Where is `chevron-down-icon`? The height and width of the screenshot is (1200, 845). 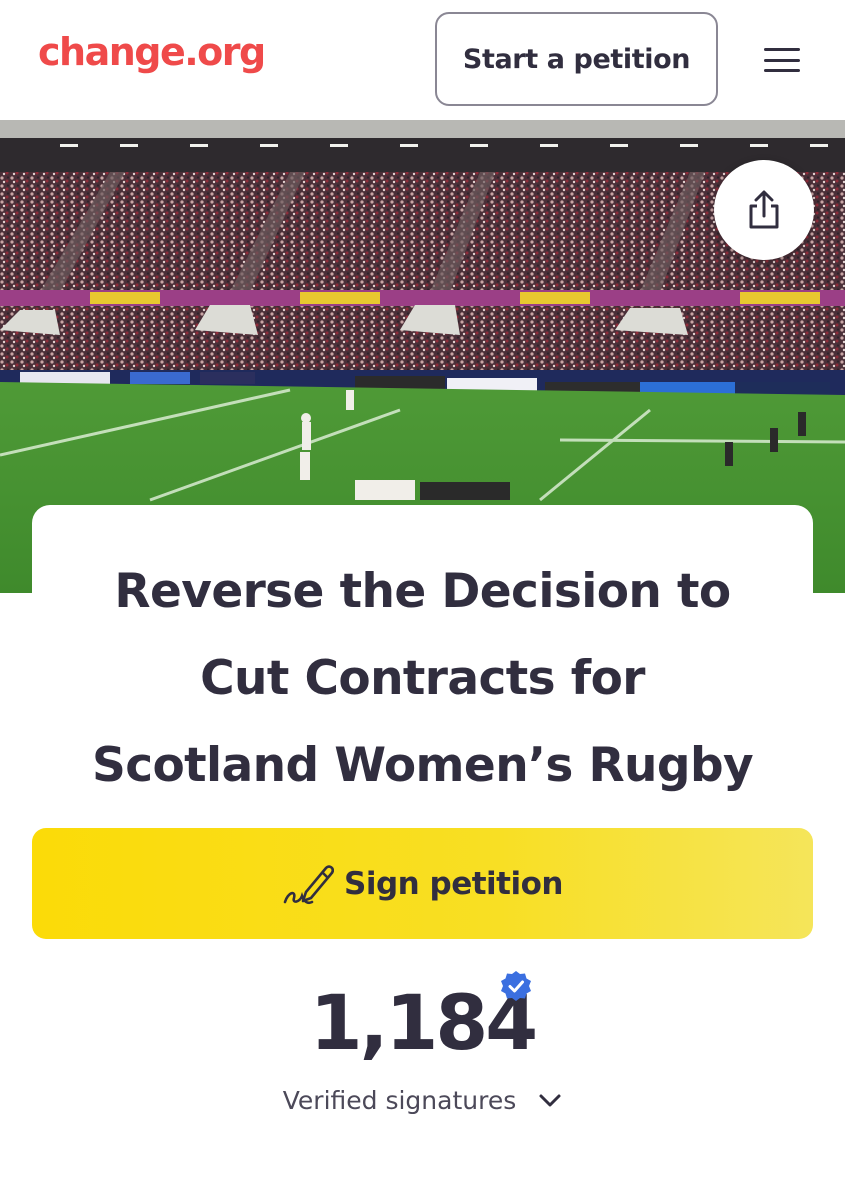 chevron-down-icon is located at coordinates (550, 1100).